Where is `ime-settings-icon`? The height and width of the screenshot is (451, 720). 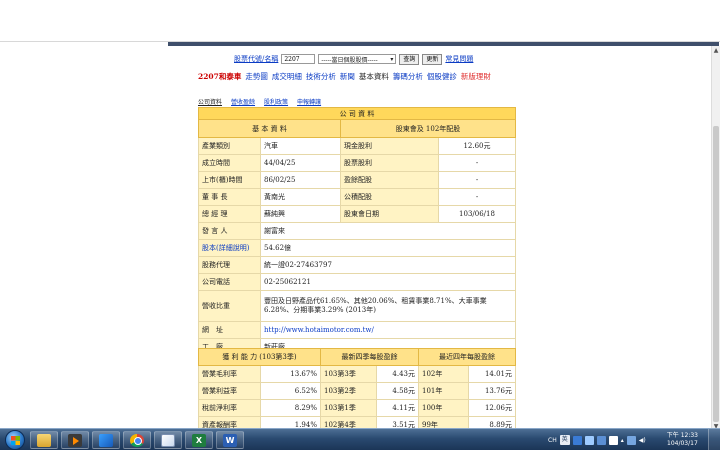
ime-settings-icon is located at coordinates (577, 440).